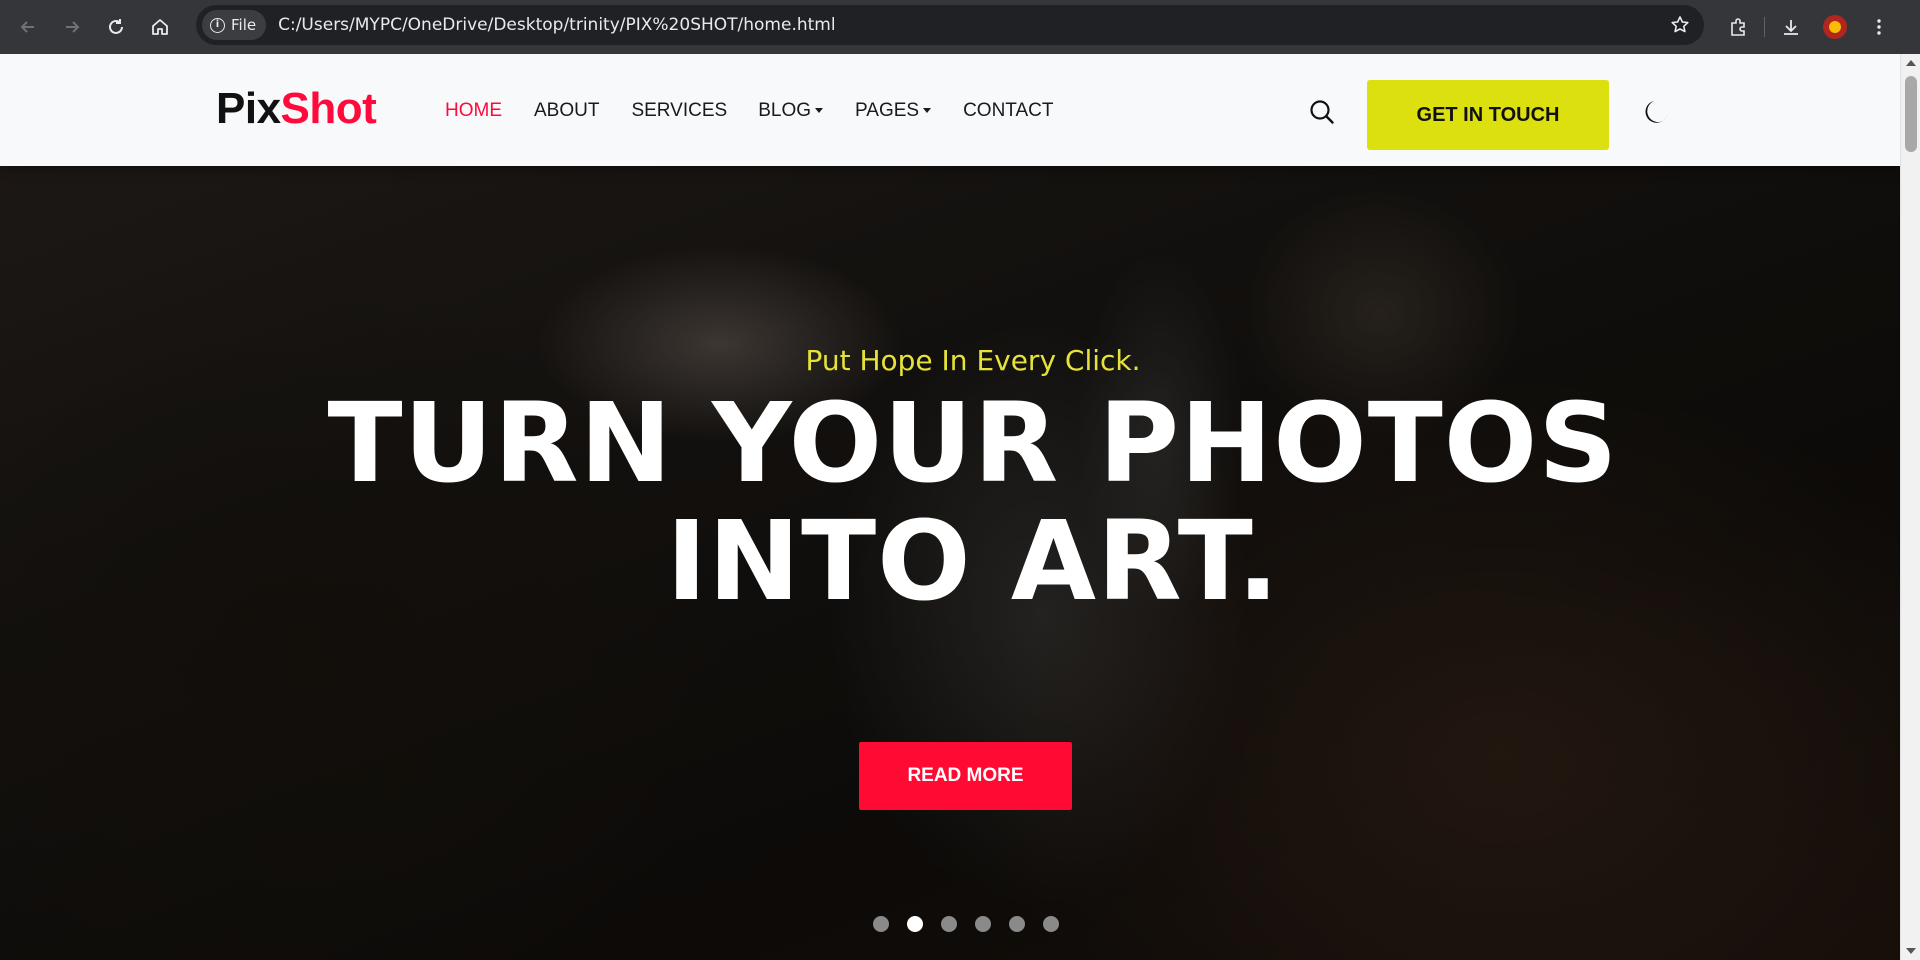  What do you see at coordinates (1008, 111) in the screenshot?
I see `nav-contact: CONTACT` at bounding box center [1008, 111].